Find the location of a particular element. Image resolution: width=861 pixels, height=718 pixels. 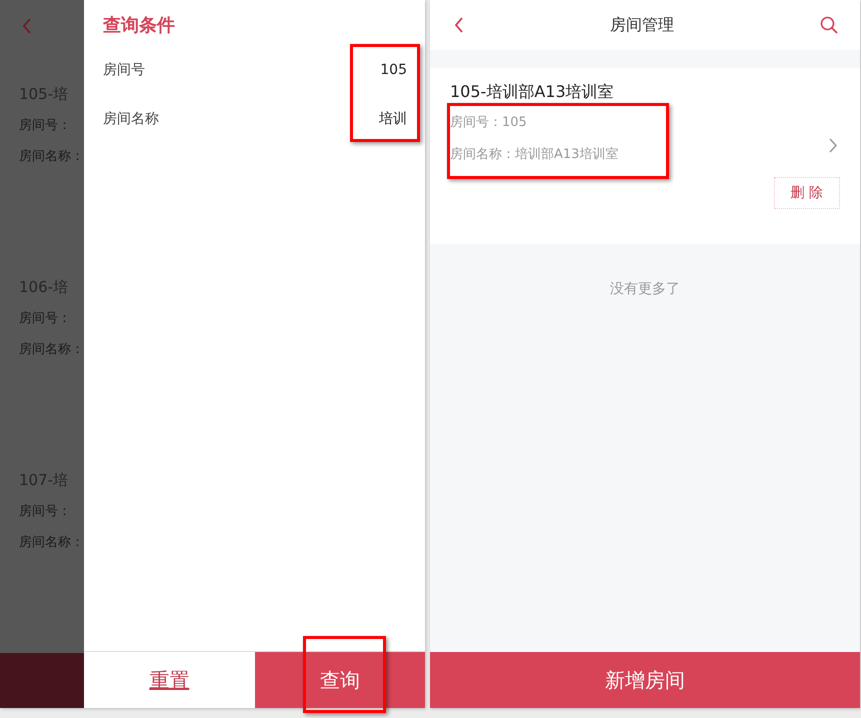

chevron-right-icon is located at coordinates (833, 145).